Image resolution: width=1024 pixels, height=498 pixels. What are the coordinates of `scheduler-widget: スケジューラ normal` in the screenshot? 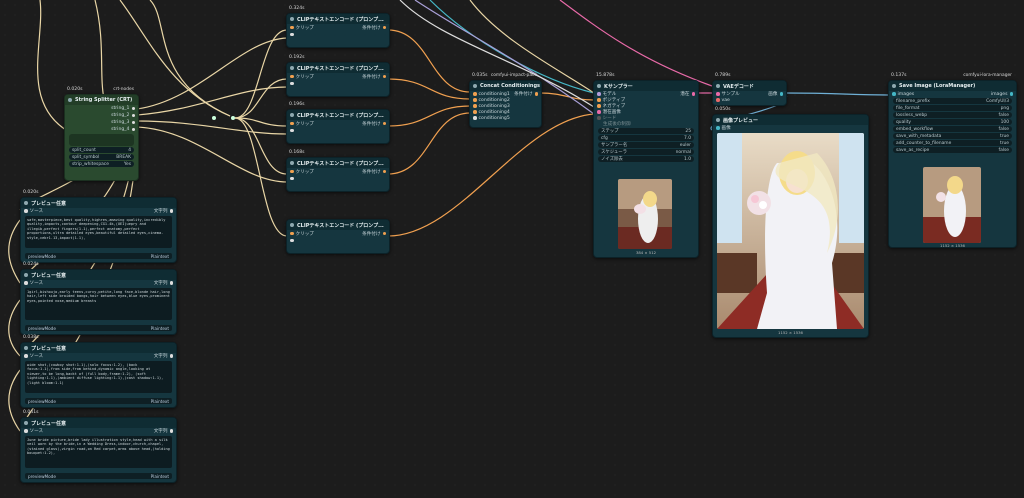 It's located at (646, 152).